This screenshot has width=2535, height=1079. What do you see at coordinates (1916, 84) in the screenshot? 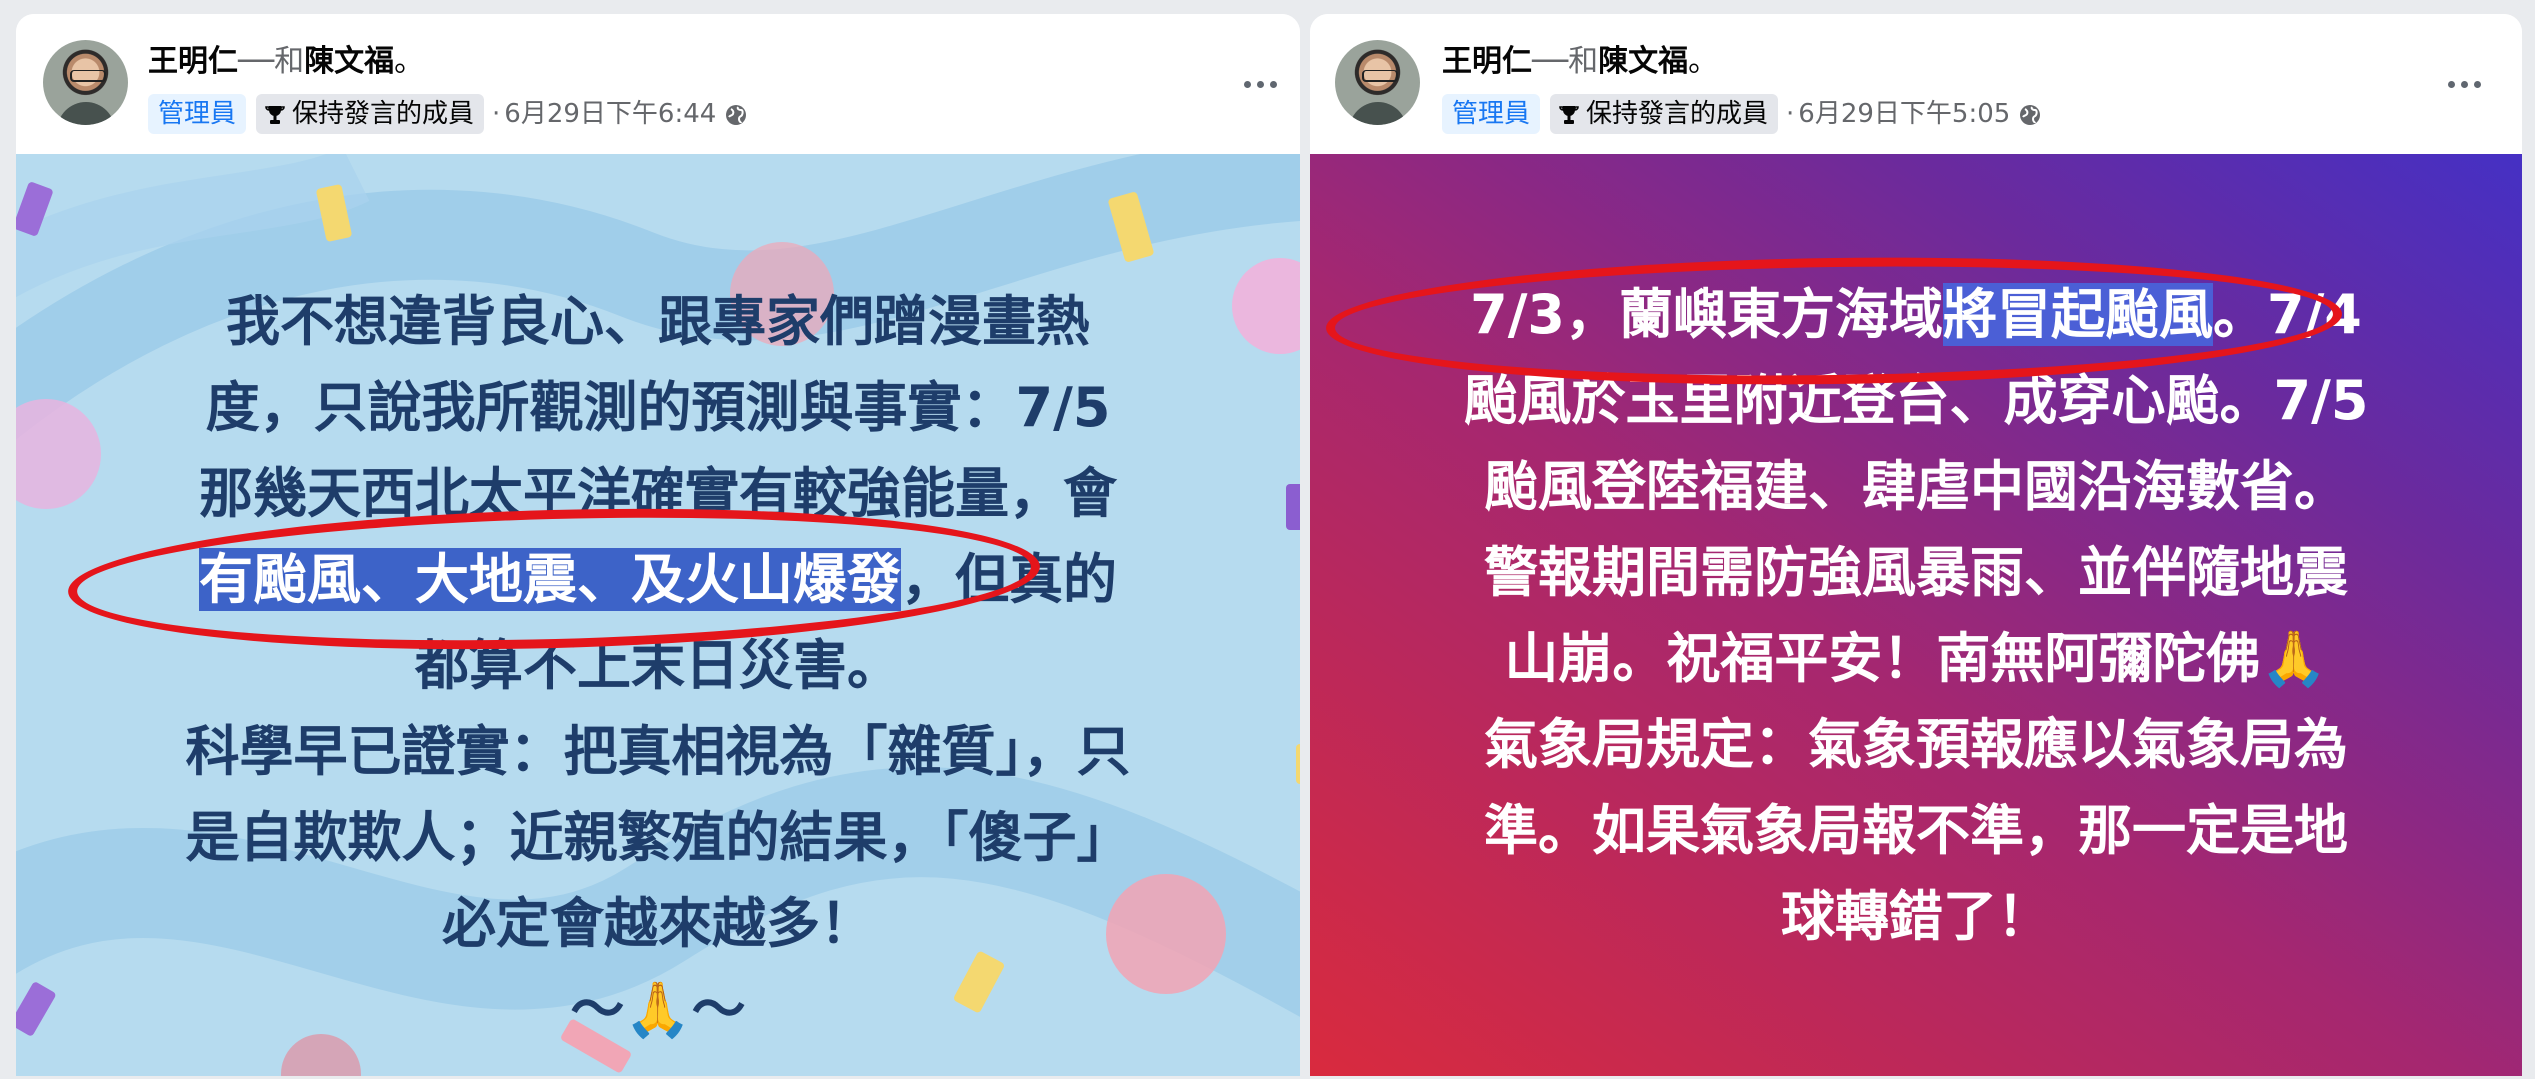
I see `post-header: 王明仁──和陳文福。 管理員 保持發言的成員 · 6月29日下午5:05` at bounding box center [1916, 84].